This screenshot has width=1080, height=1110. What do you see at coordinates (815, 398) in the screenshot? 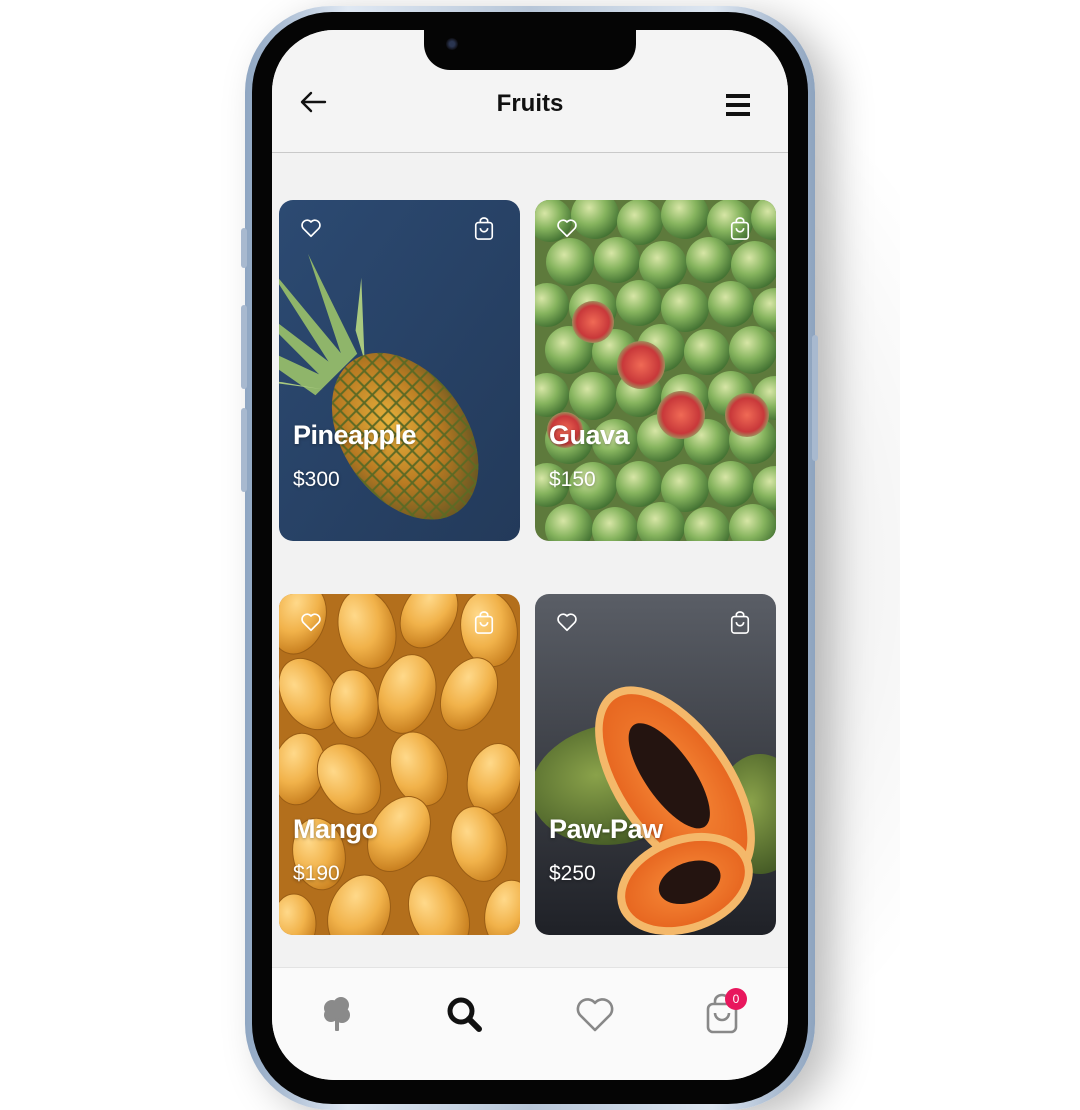
I see `power-button` at bounding box center [815, 398].